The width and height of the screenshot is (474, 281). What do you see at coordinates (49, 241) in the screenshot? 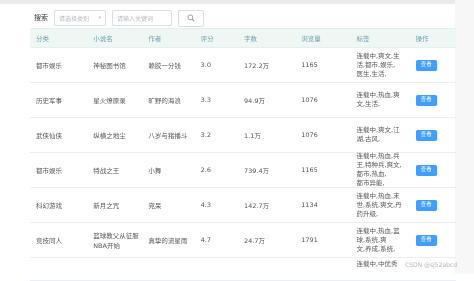
I see `row-category: 竞技同人` at bounding box center [49, 241].